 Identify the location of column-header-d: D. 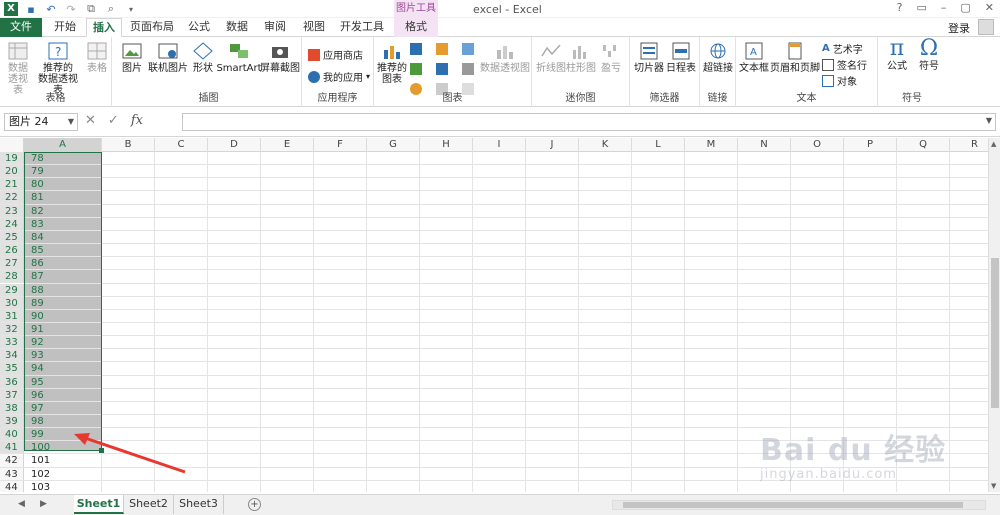
(234, 145).